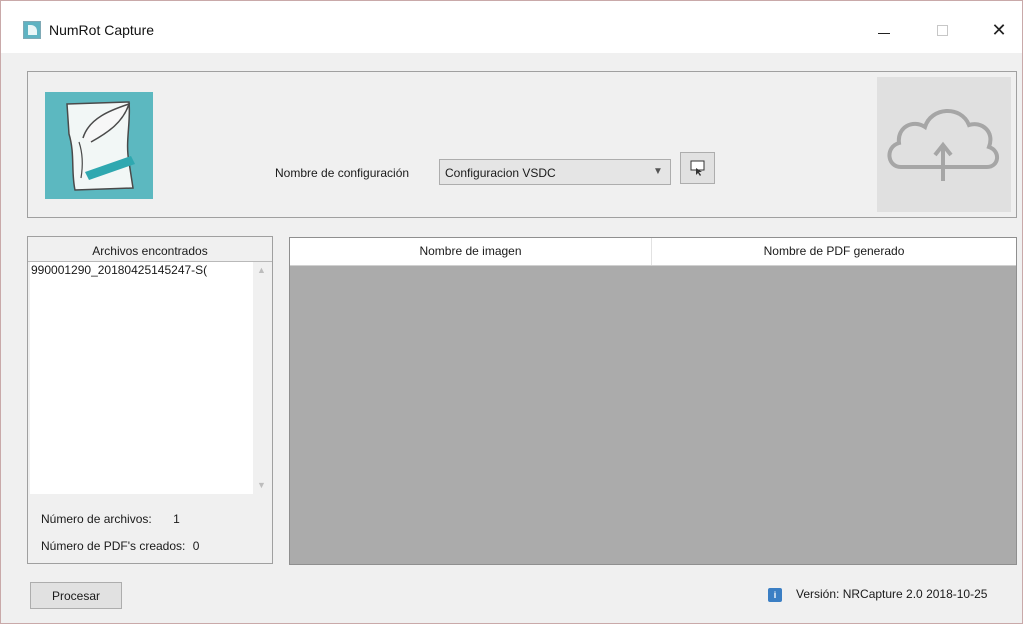 The width and height of the screenshot is (1023, 624). I want to click on numrot-logo, so click(99, 145).